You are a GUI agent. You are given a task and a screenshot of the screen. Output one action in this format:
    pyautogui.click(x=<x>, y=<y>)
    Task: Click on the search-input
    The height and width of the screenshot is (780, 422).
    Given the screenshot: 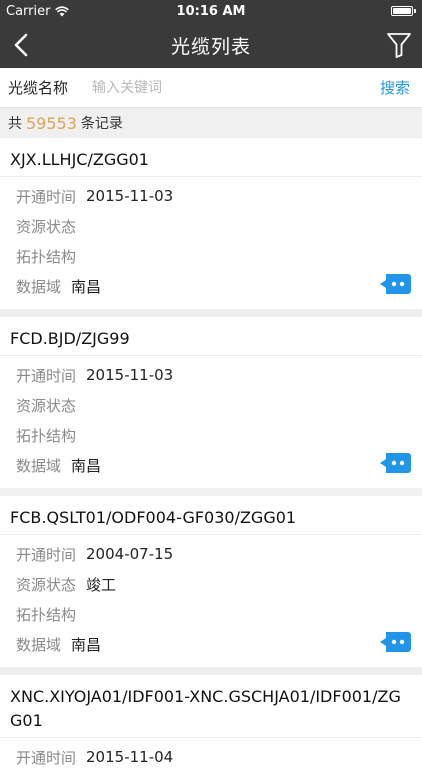 What is the action you would take?
    pyautogui.click(x=235, y=87)
    